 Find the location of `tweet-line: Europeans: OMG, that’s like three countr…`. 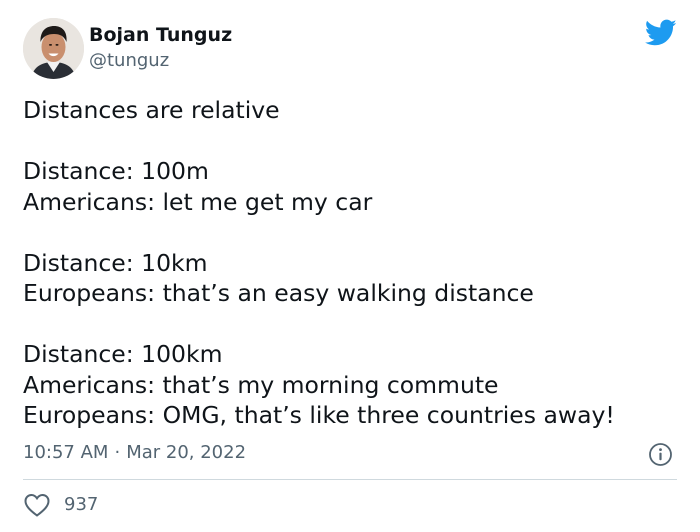

tweet-line: Europeans: OMG, that’s like three countr… is located at coordinates (319, 415).